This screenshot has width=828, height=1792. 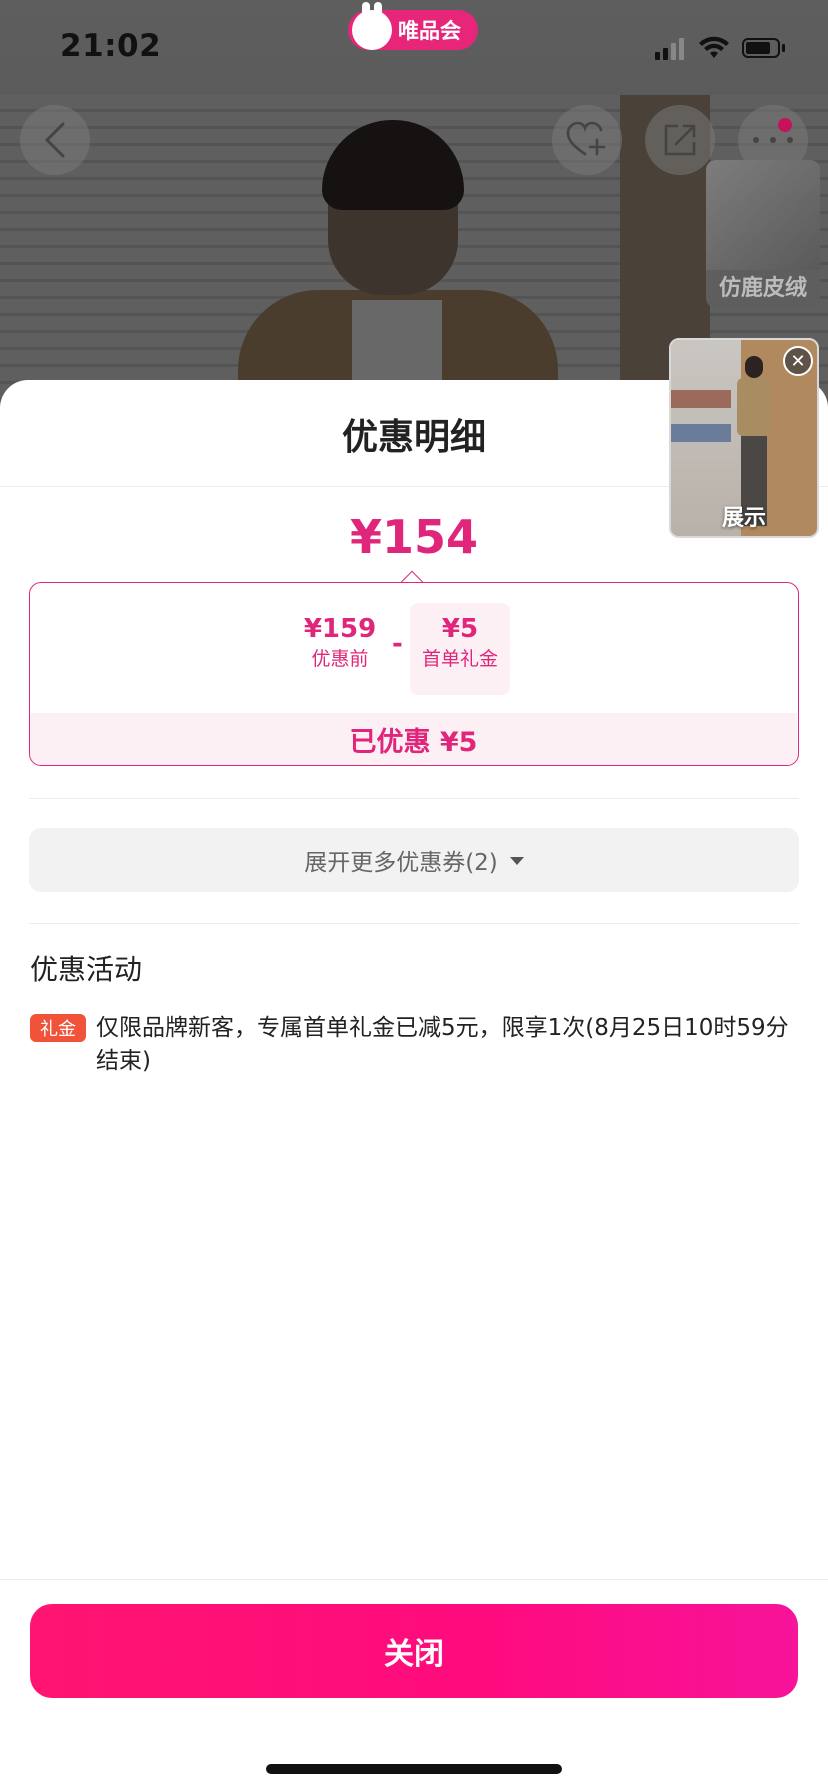 What do you see at coordinates (372, 26) in the screenshot?
I see `rabbit-logo-icon` at bounding box center [372, 26].